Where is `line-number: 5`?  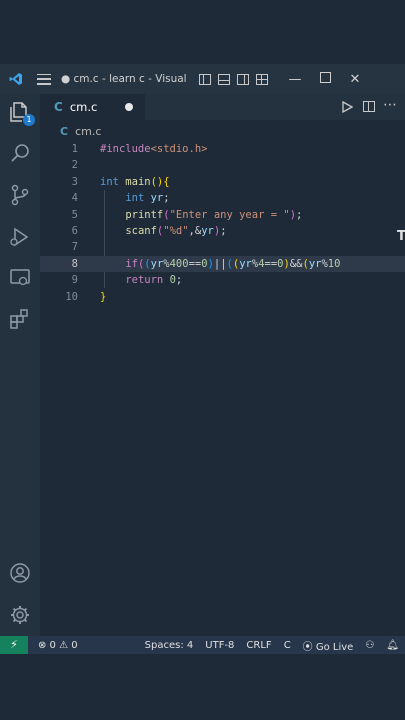 line-number: 5 is located at coordinates (74, 214).